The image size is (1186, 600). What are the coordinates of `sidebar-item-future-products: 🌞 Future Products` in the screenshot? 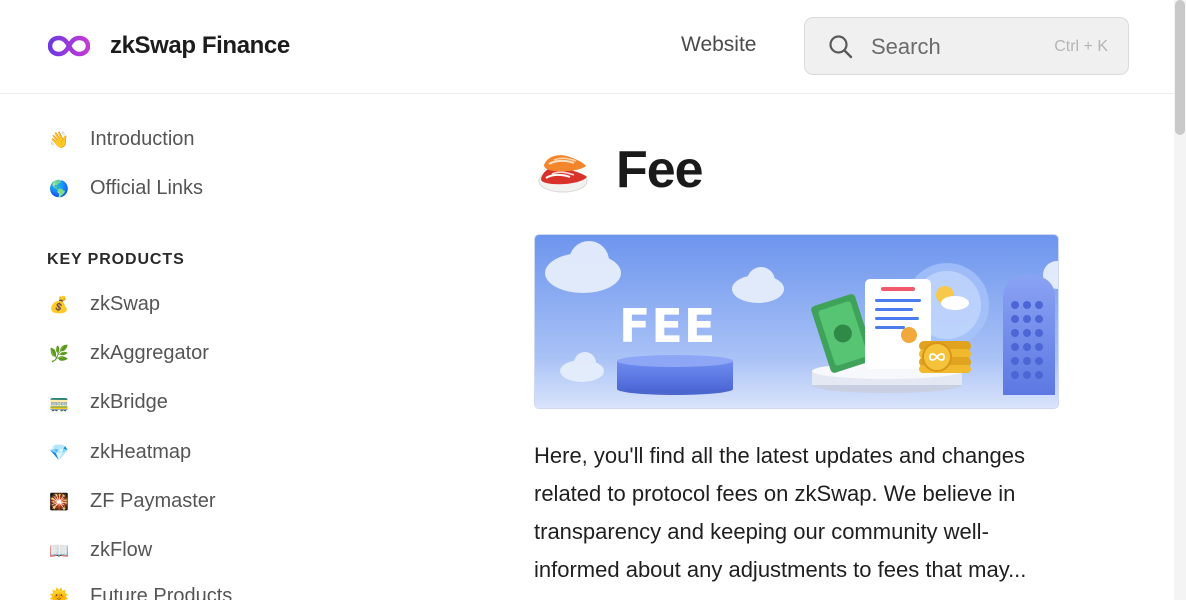 It's located at (140, 592).